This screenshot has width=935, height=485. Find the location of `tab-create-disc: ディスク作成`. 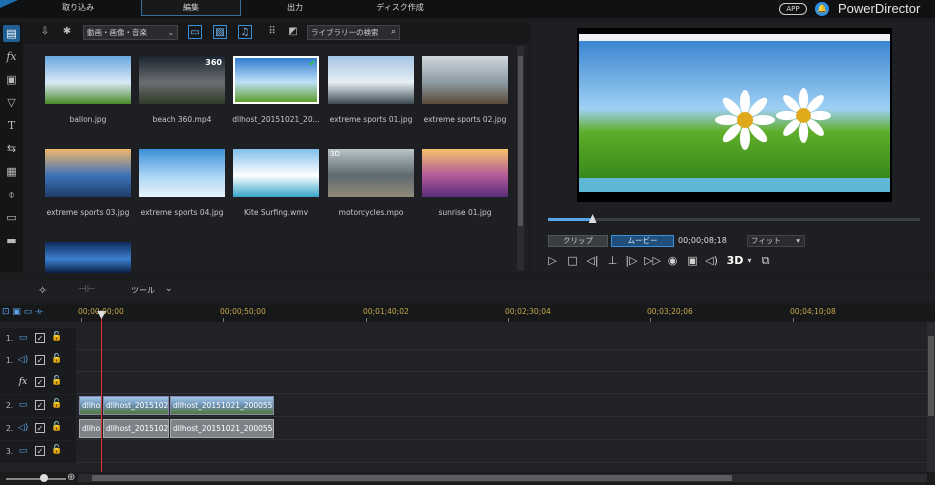

tab-create-disc: ディスク作成 is located at coordinates (400, 8).